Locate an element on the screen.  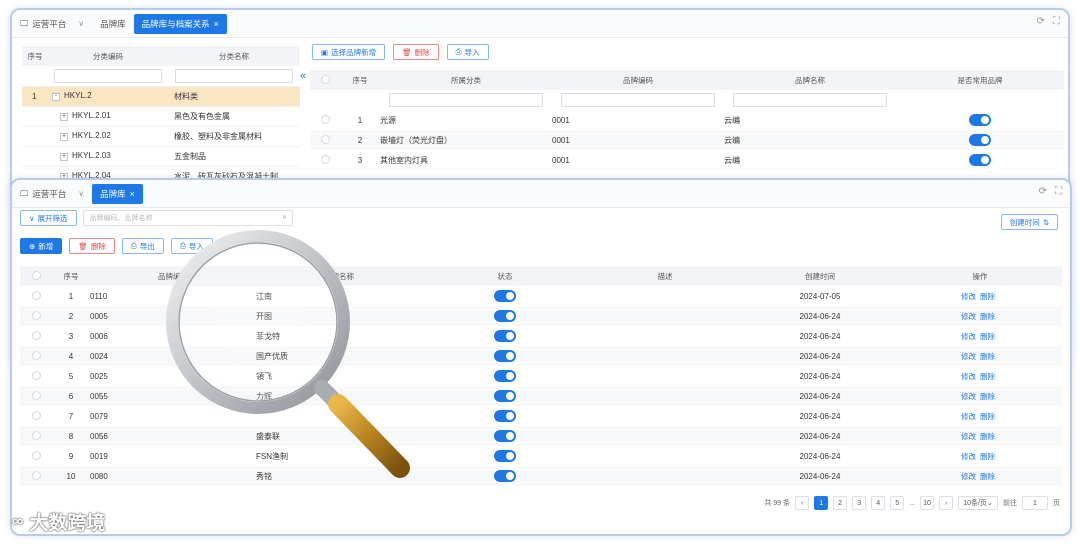
page-size-select: 10条/页 ⌄ is located at coordinates (978, 503).